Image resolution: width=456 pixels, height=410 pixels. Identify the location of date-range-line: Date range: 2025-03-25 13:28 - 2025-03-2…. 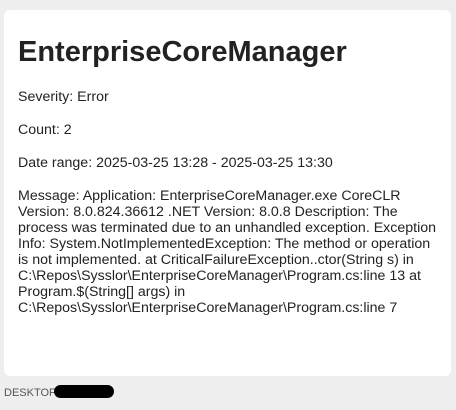
(227, 163).